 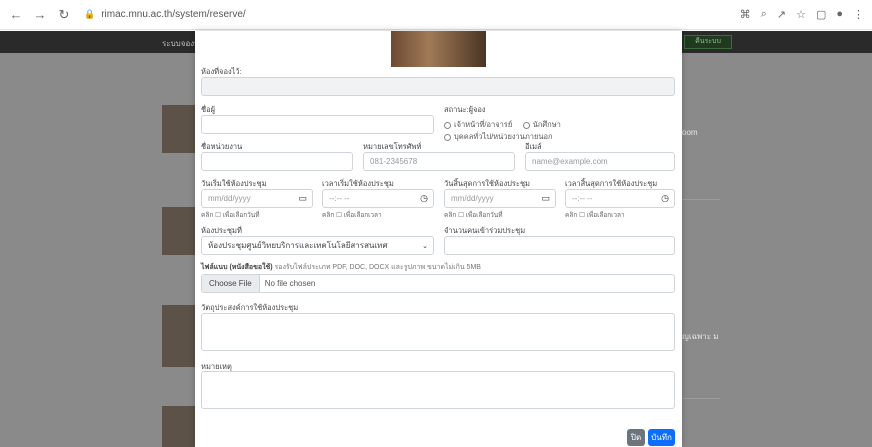 What do you see at coordinates (230, 215) in the screenshot?
I see `start-date-hint: คลิก ☐ เพื่อเลือกวันที่` at bounding box center [230, 215].